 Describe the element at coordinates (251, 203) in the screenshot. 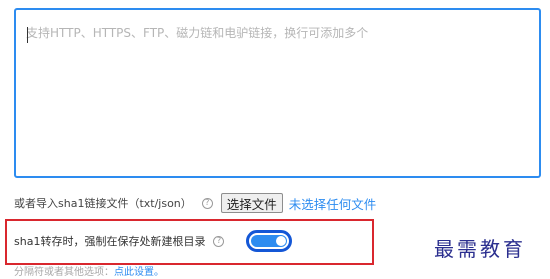

I see `choose-file-button: 选择文件` at that location.